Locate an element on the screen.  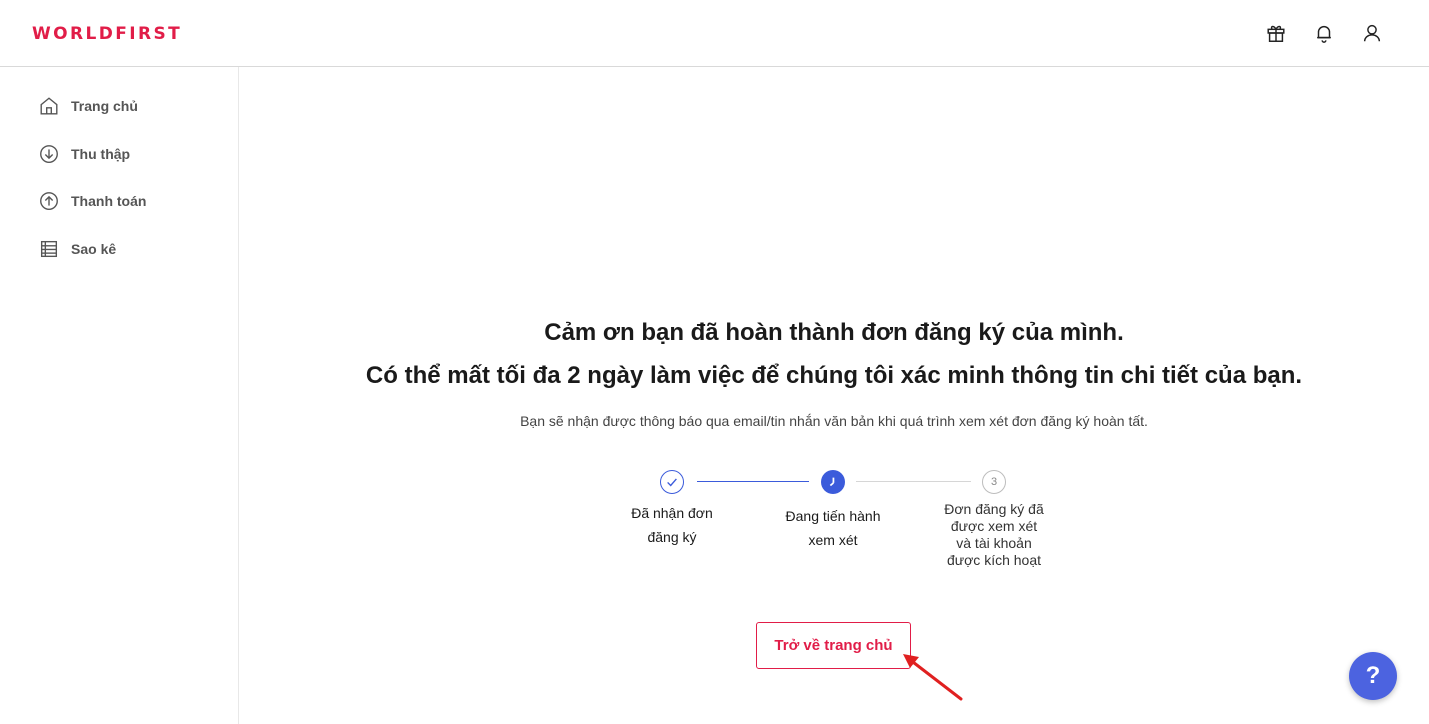
sidebar-item-label: Thu thập is located at coordinates (101, 154).